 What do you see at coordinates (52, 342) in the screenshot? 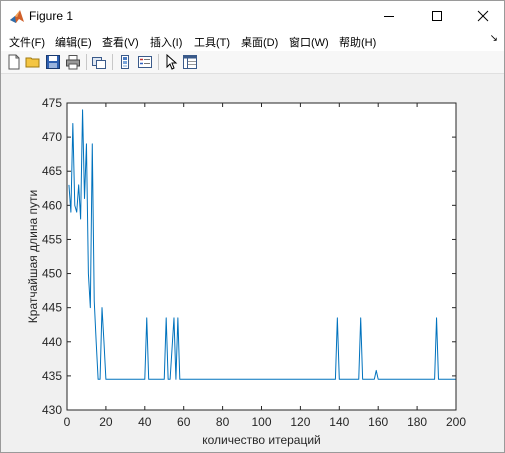
I see `y-tick-label: 440` at bounding box center [52, 342].